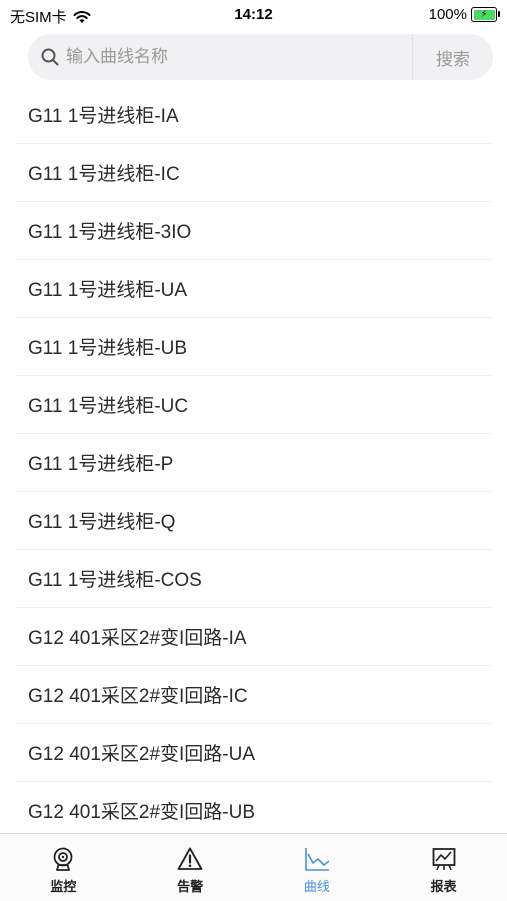  Describe the element at coordinates (254, 807) in the screenshot. I see `list-item: G12 401采区2#变I回路-UB` at that location.